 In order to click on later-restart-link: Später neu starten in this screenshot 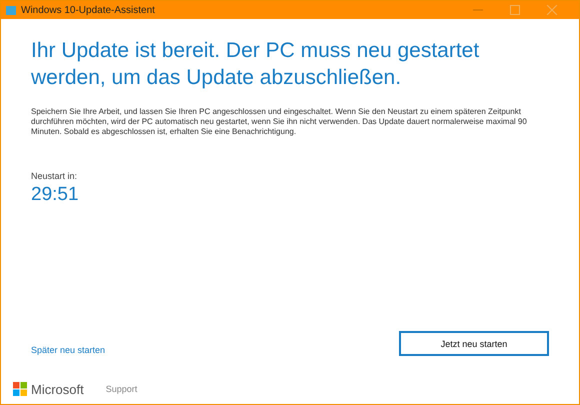, I will do `click(68, 349)`.